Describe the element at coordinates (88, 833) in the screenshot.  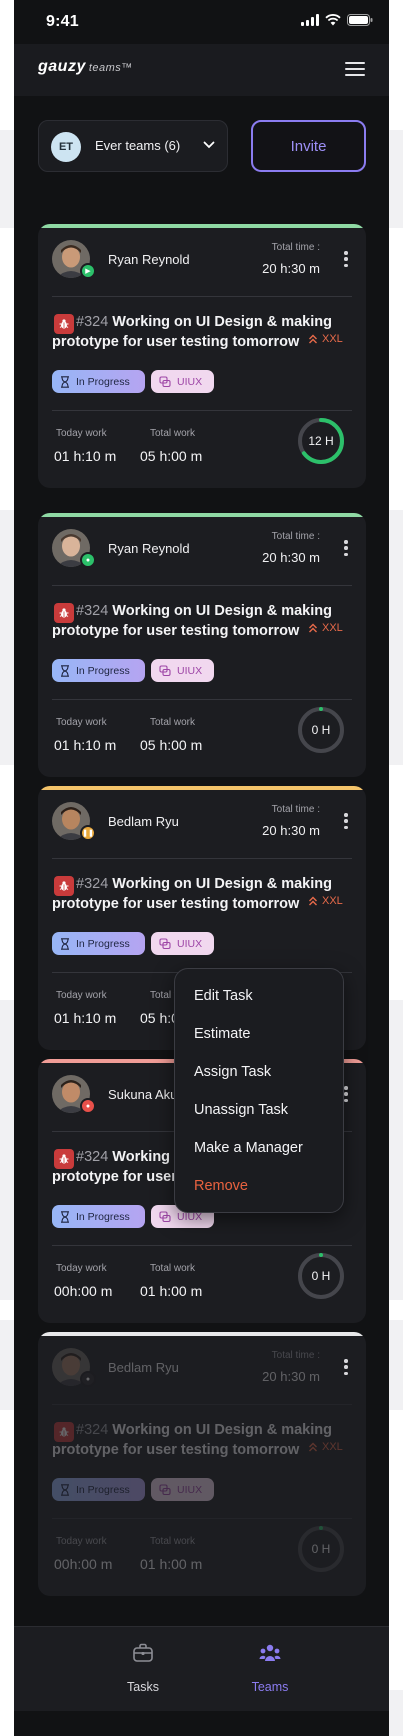
I see `timer-status-icon: ❚❚` at that location.